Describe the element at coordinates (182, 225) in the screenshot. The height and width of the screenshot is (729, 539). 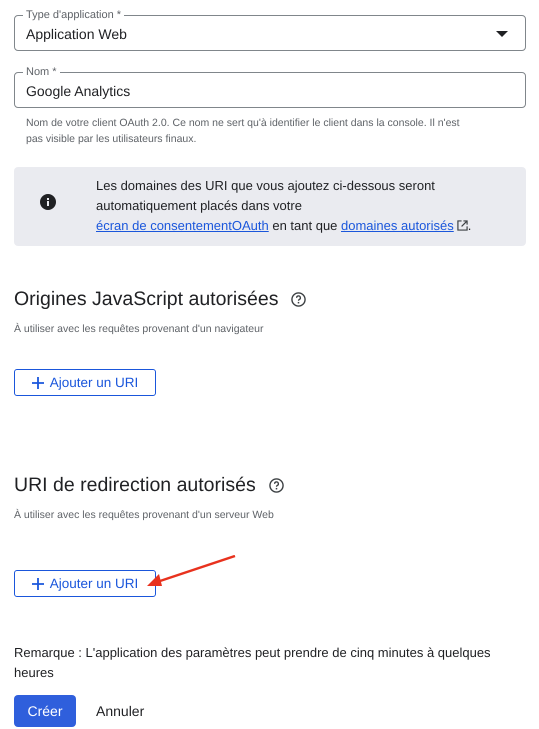
I see `link: écran de consentementOAuth` at that location.